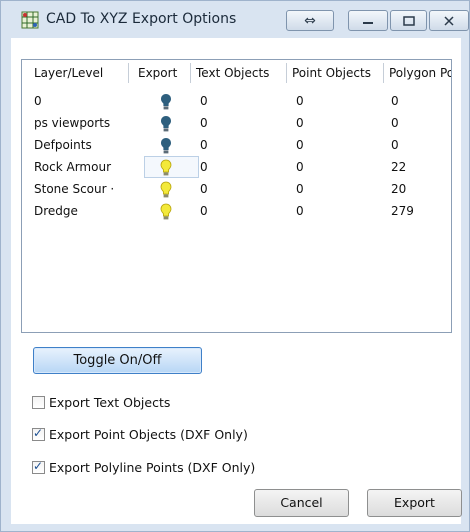 This screenshot has height=532, width=470. What do you see at coordinates (399, 167) in the screenshot?
I see `polygon-points-count: 22` at bounding box center [399, 167].